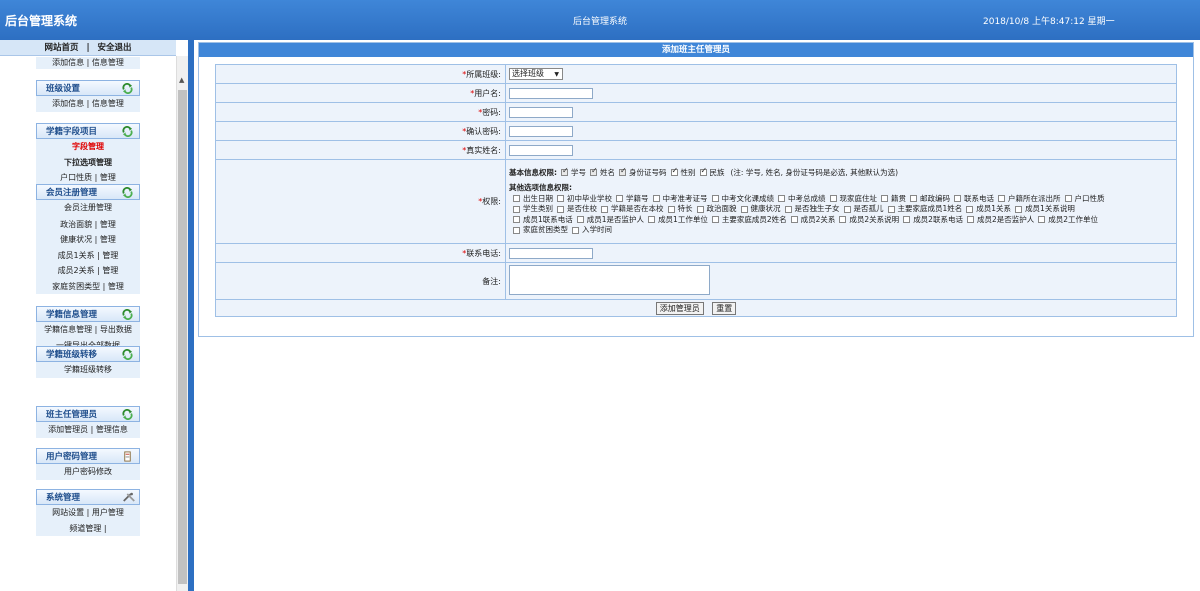 The height and width of the screenshot is (591, 1200). Describe the element at coordinates (127, 456) in the screenshot. I see `document-icon` at that location.